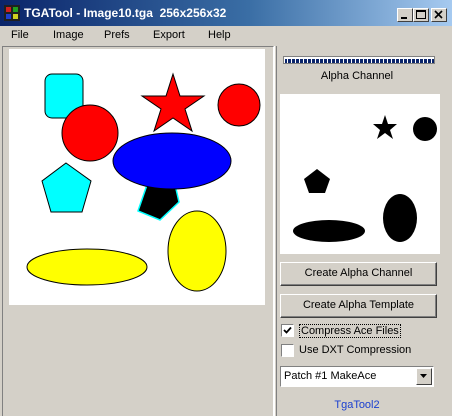 The height and width of the screenshot is (416, 452). Describe the element at coordinates (66, 187) in the screenshot. I see `cyan-pentagon` at that location.